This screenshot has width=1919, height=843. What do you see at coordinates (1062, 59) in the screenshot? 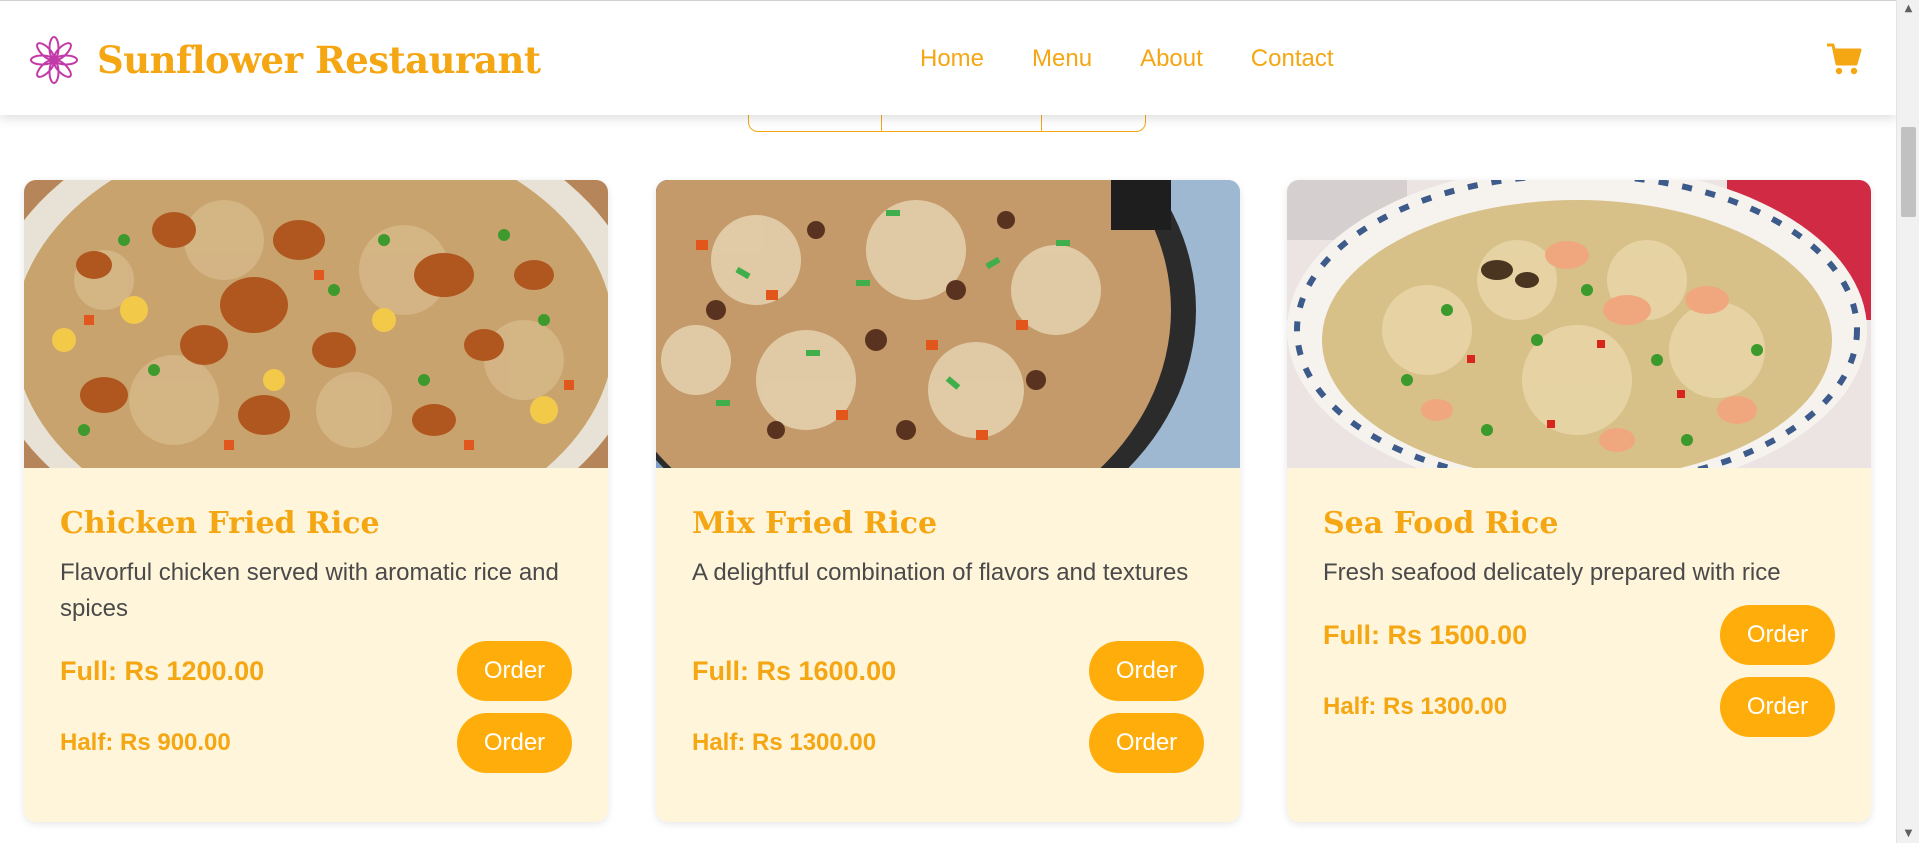
I see `nav-menu: Menu` at bounding box center [1062, 59].